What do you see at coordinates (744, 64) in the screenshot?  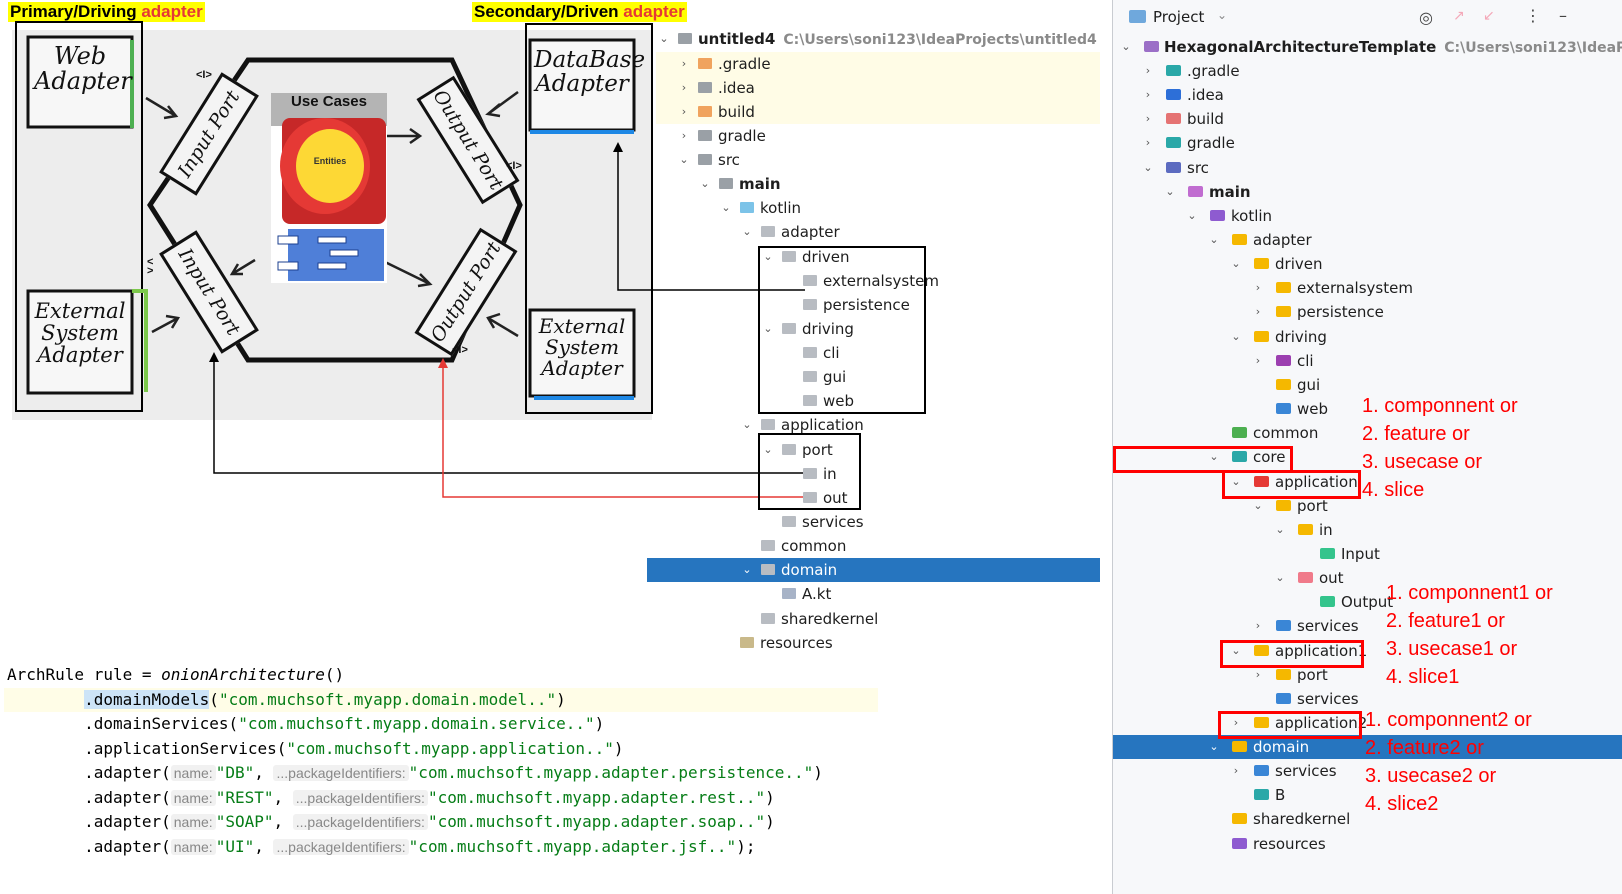 I see `left-tree-label: .gradle` at bounding box center [744, 64].